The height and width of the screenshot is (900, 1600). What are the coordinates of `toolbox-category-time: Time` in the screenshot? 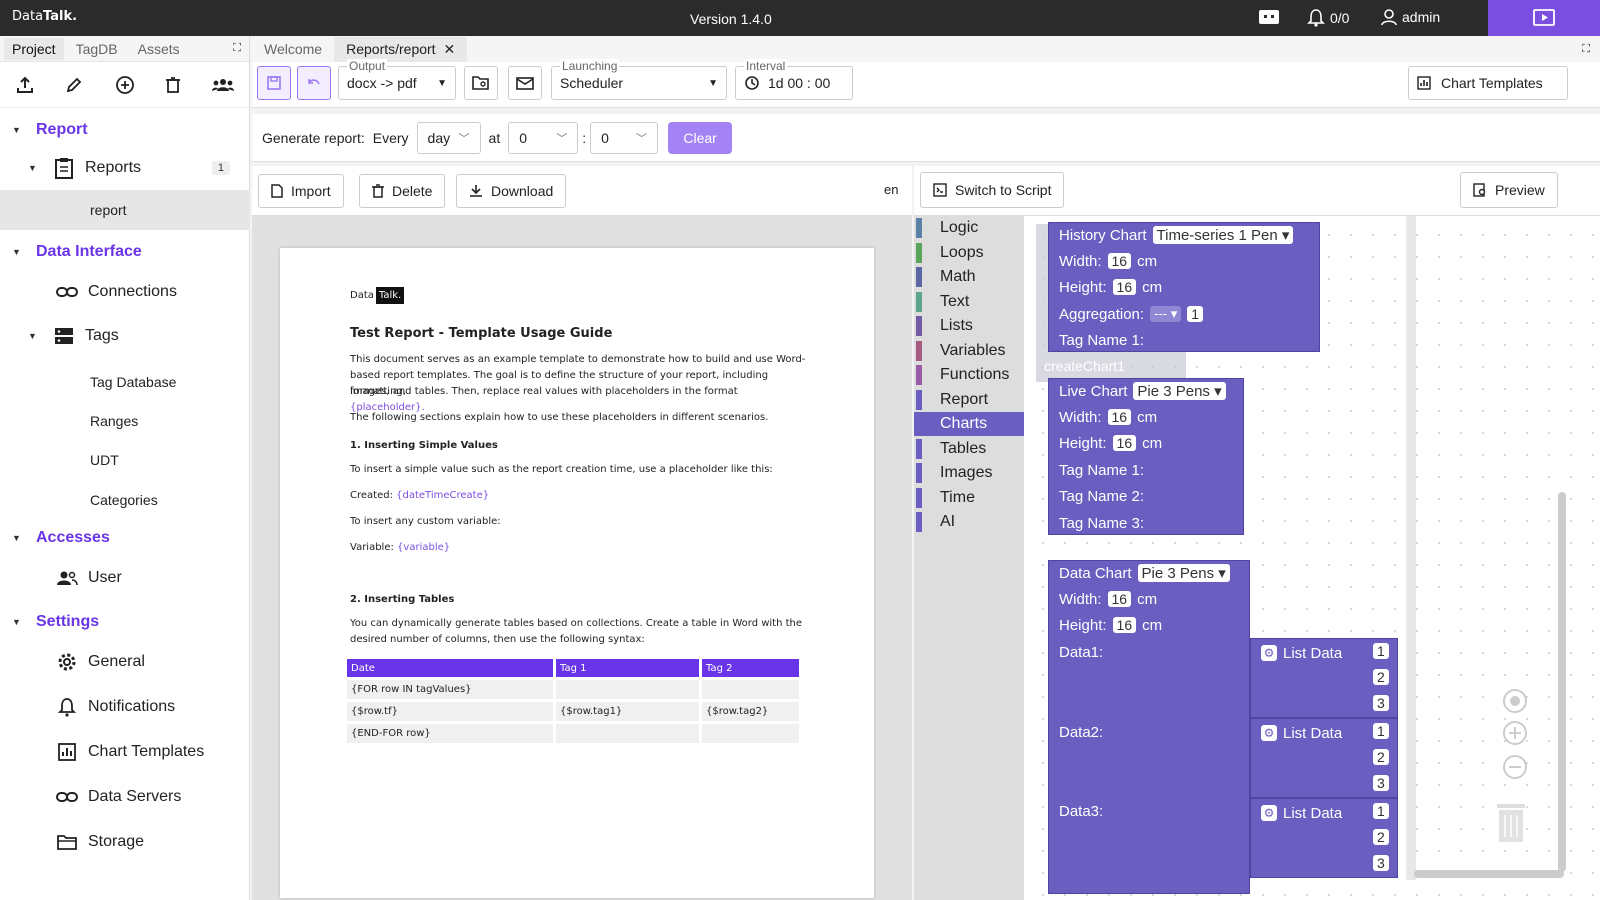 It's located at (969, 498).